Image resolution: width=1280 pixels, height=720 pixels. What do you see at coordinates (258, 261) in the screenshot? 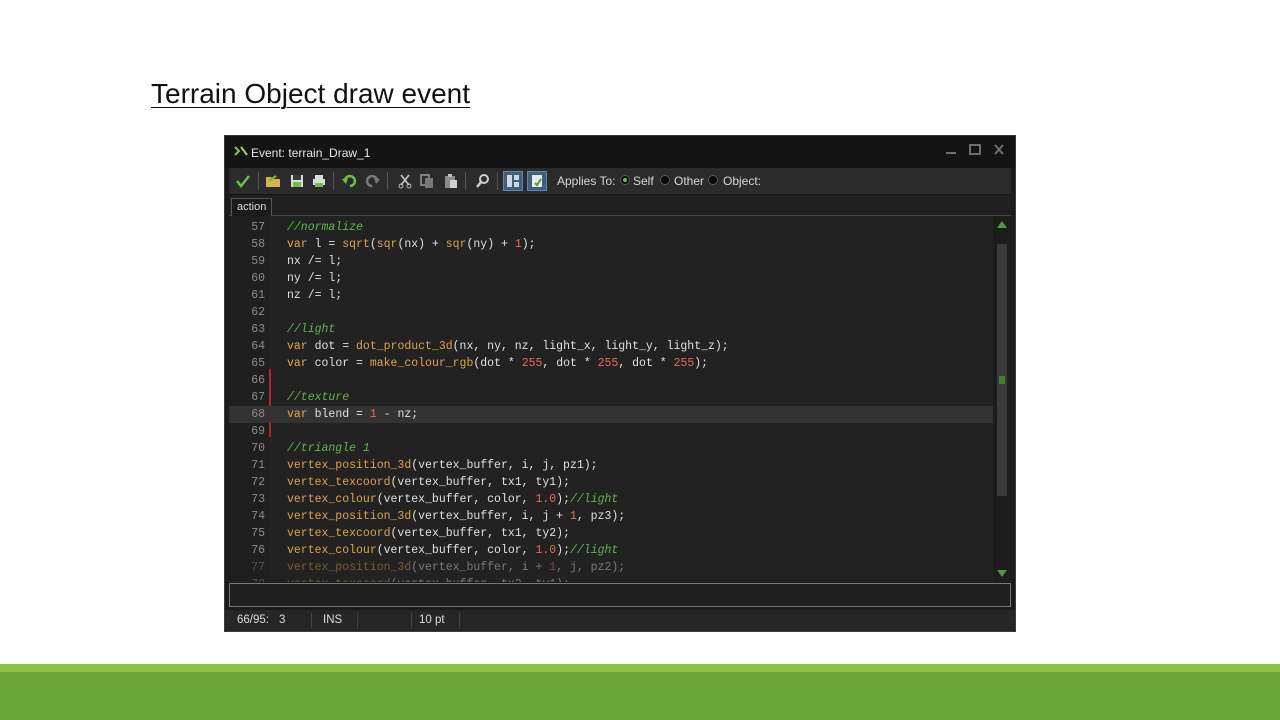
I see `line-number: 59` at bounding box center [258, 261].